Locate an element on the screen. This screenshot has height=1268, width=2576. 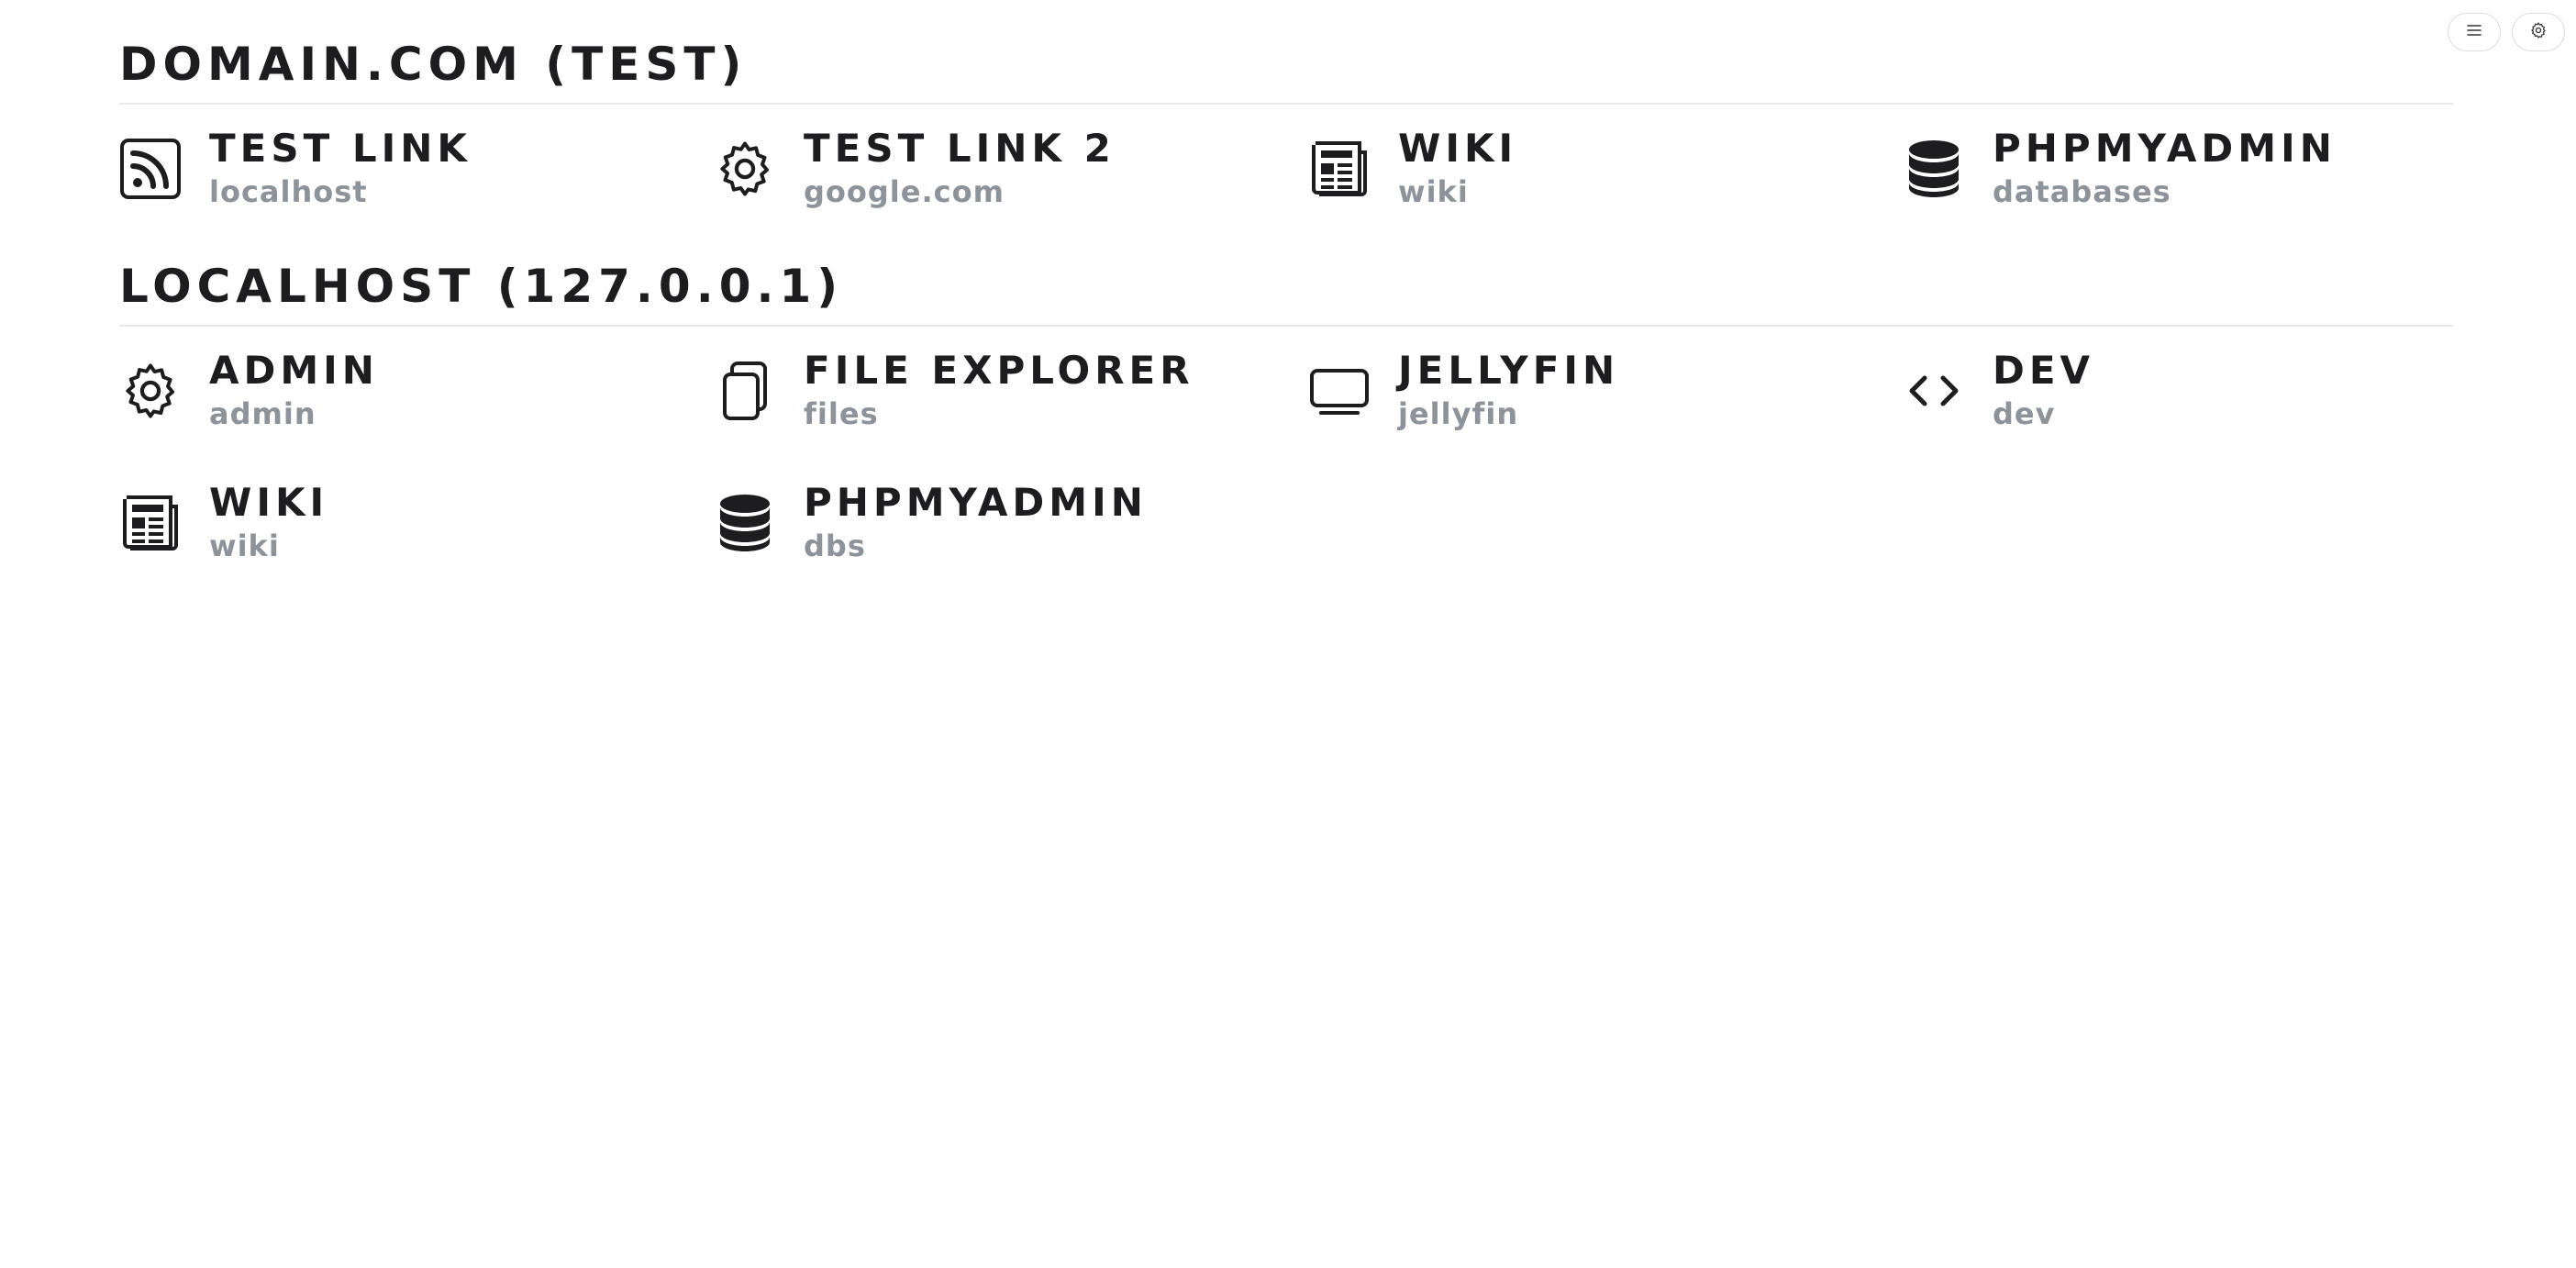
app-jellyfin: JELLYFIN jellyfin is located at coordinates (1605, 391).